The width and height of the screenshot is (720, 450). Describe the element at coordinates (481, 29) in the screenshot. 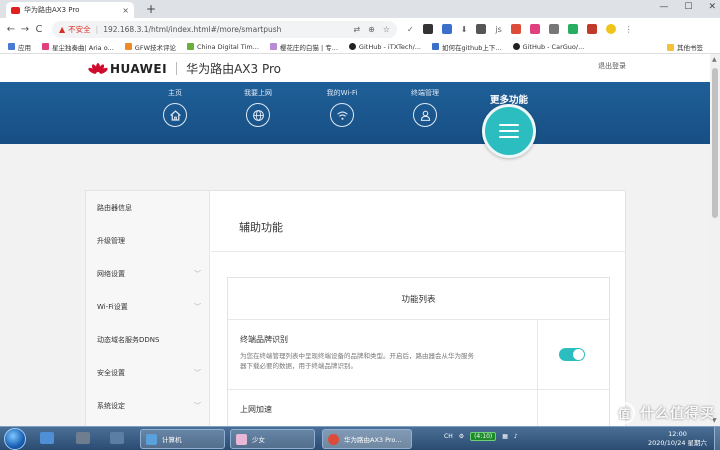

I see `extension-box-icon` at that location.